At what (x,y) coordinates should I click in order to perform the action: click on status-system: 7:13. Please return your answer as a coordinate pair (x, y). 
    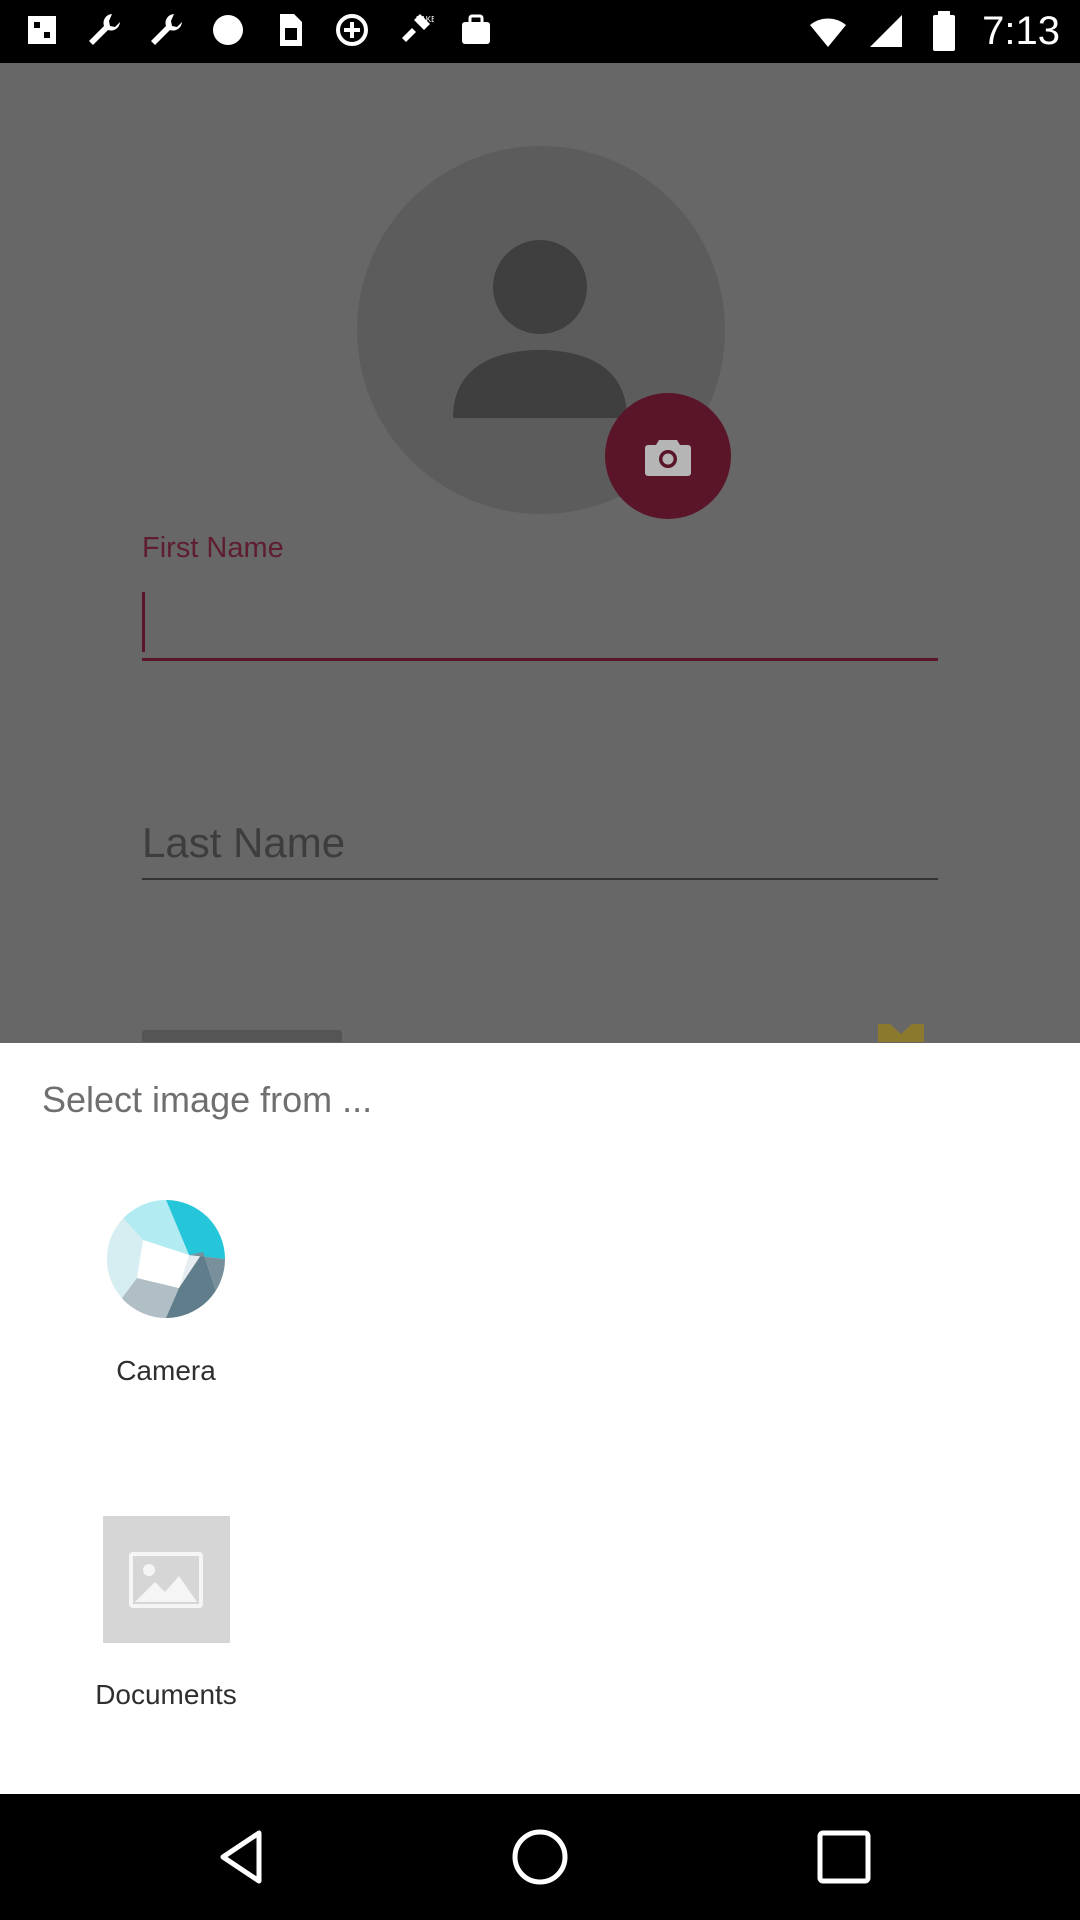
    Looking at the image, I should click on (934, 31).